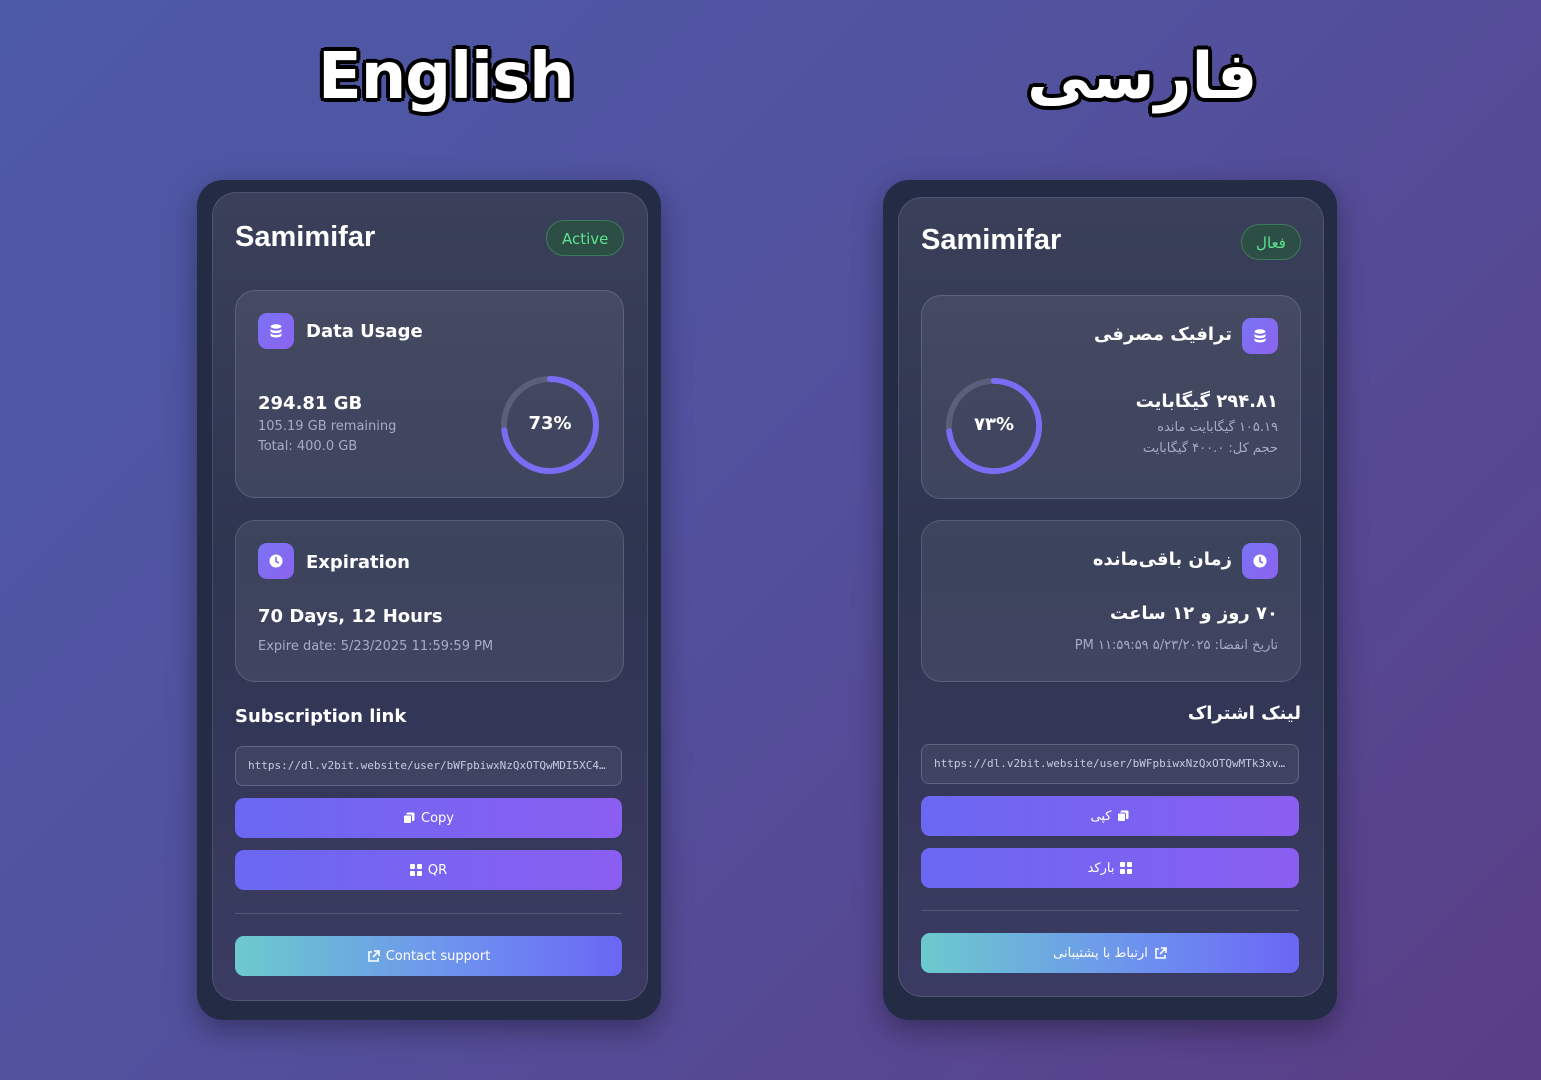  What do you see at coordinates (1101, 816) in the screenshot?
I see `copy-label: کپی` at bounding box center [1101, 816].